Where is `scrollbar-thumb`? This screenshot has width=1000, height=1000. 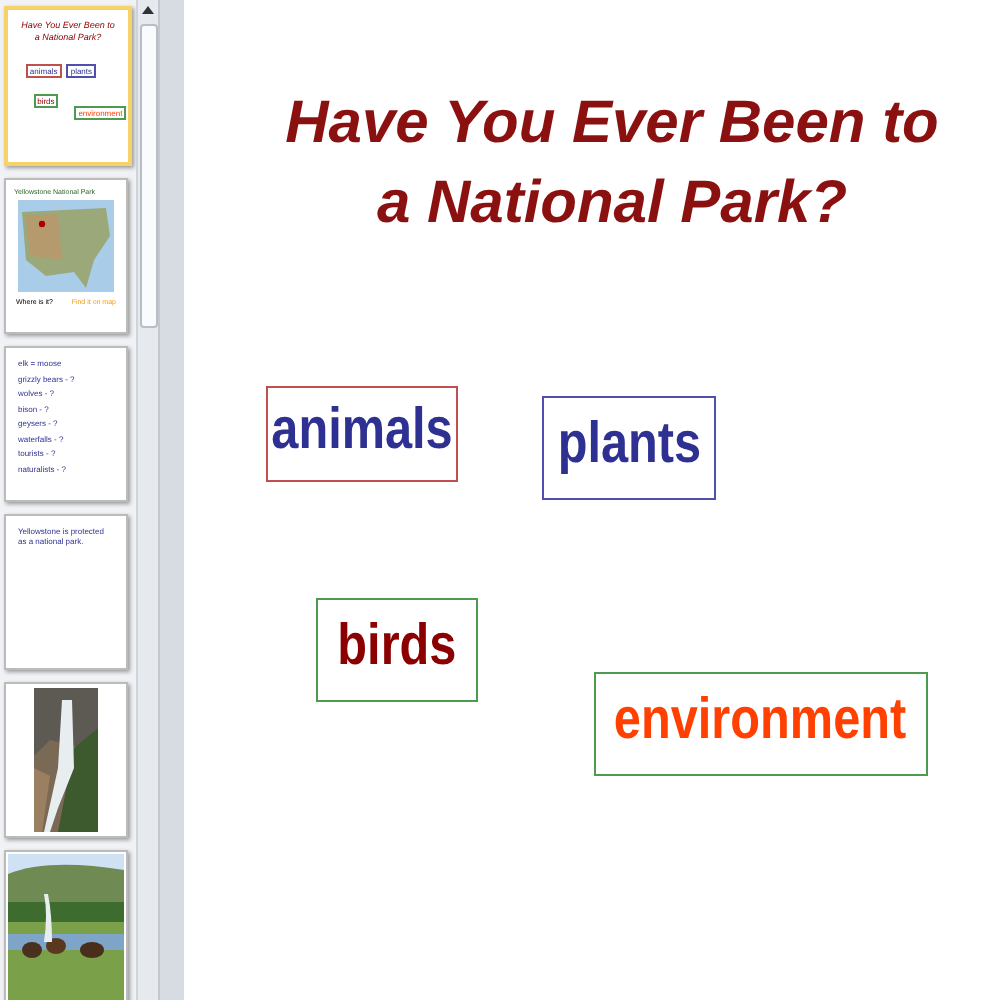 scrollbar-thumb is located at coordinates (149, 176).